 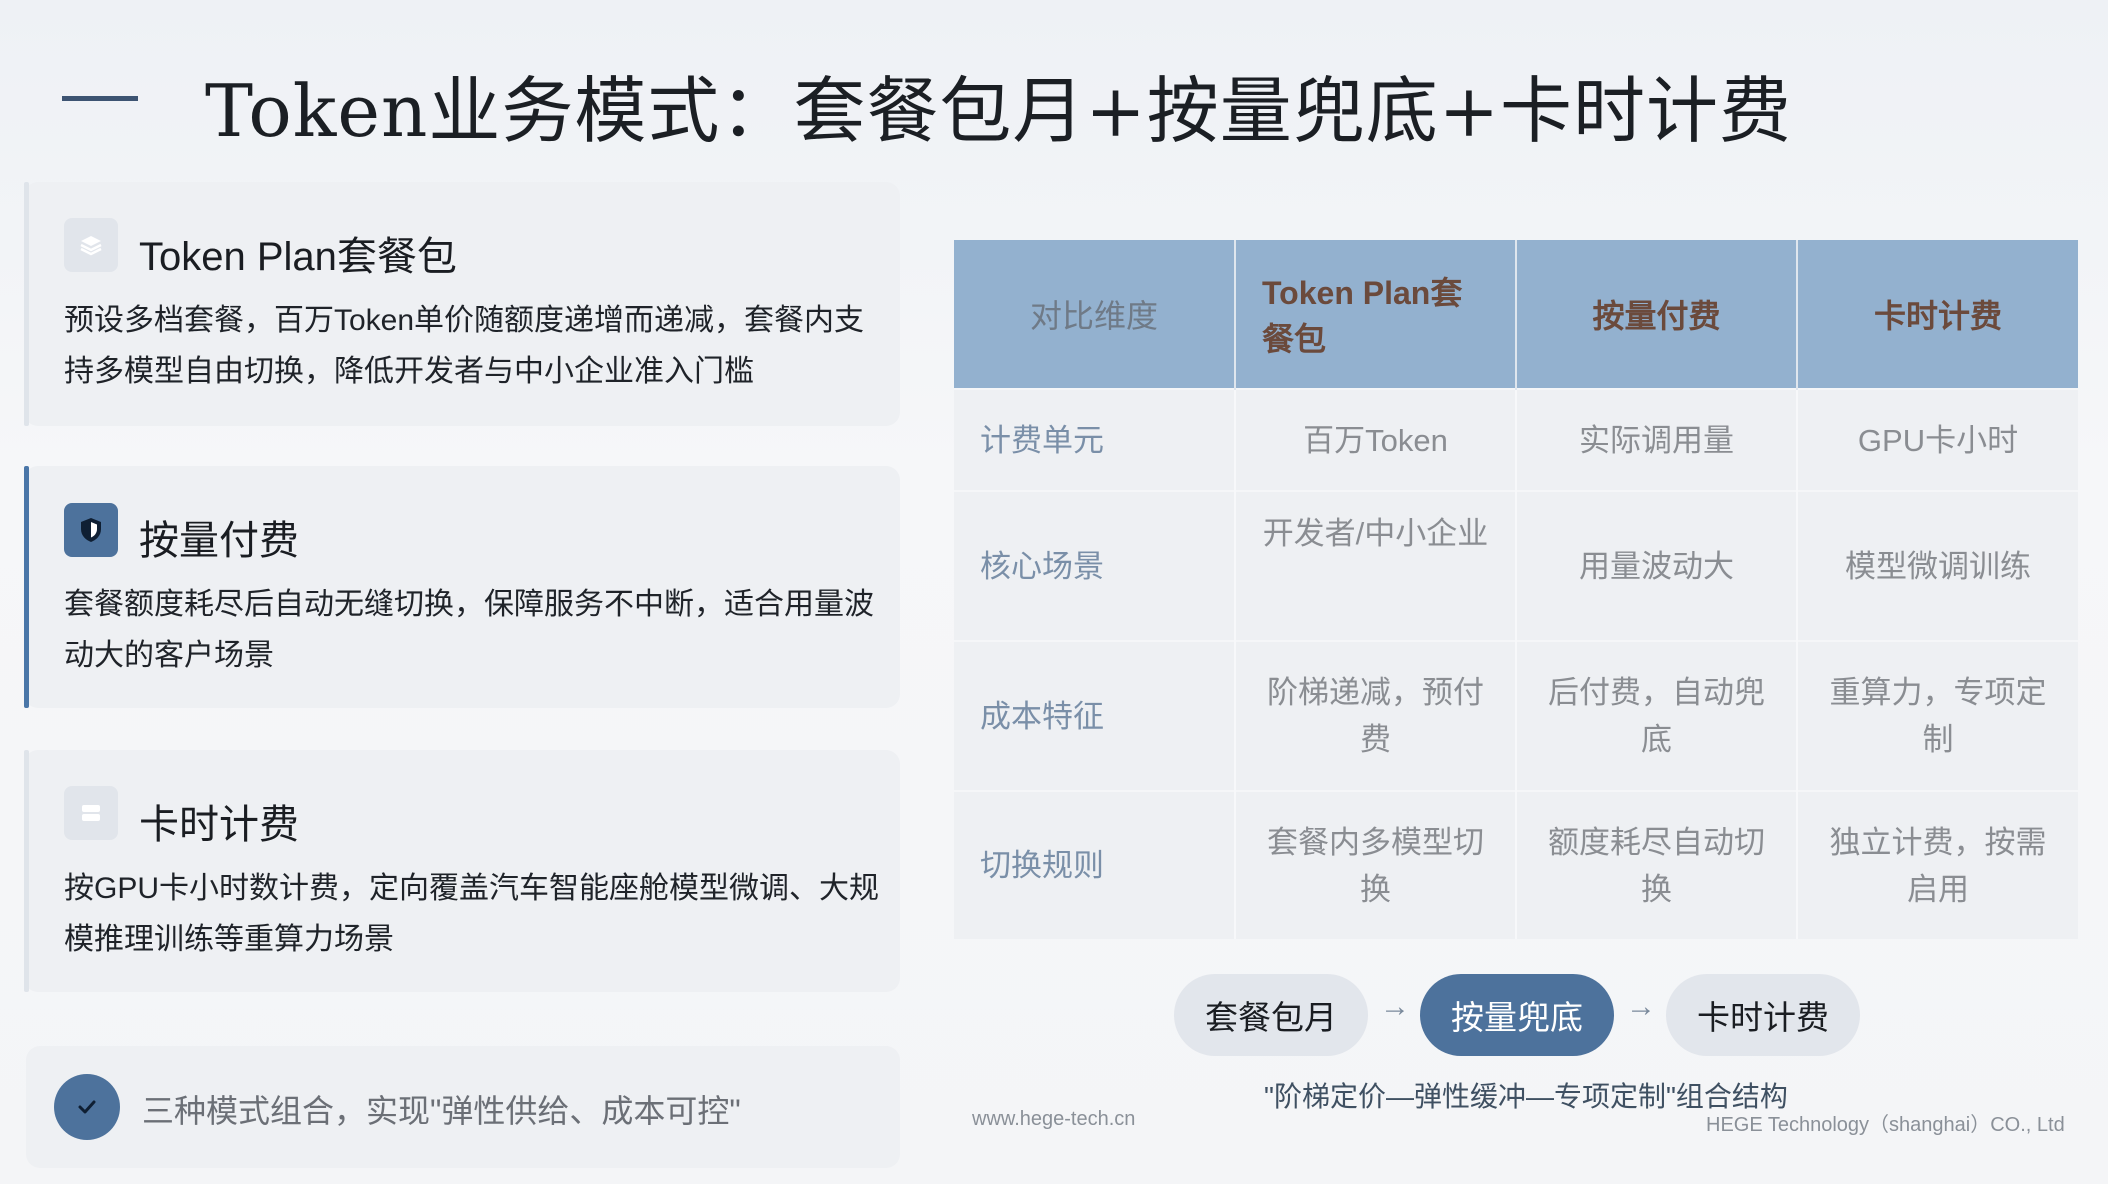 What do you see at coordinates (1376, 439) in the screenshot?
I see `table-cell: 百万Token` at bounding box center [1376, 439].